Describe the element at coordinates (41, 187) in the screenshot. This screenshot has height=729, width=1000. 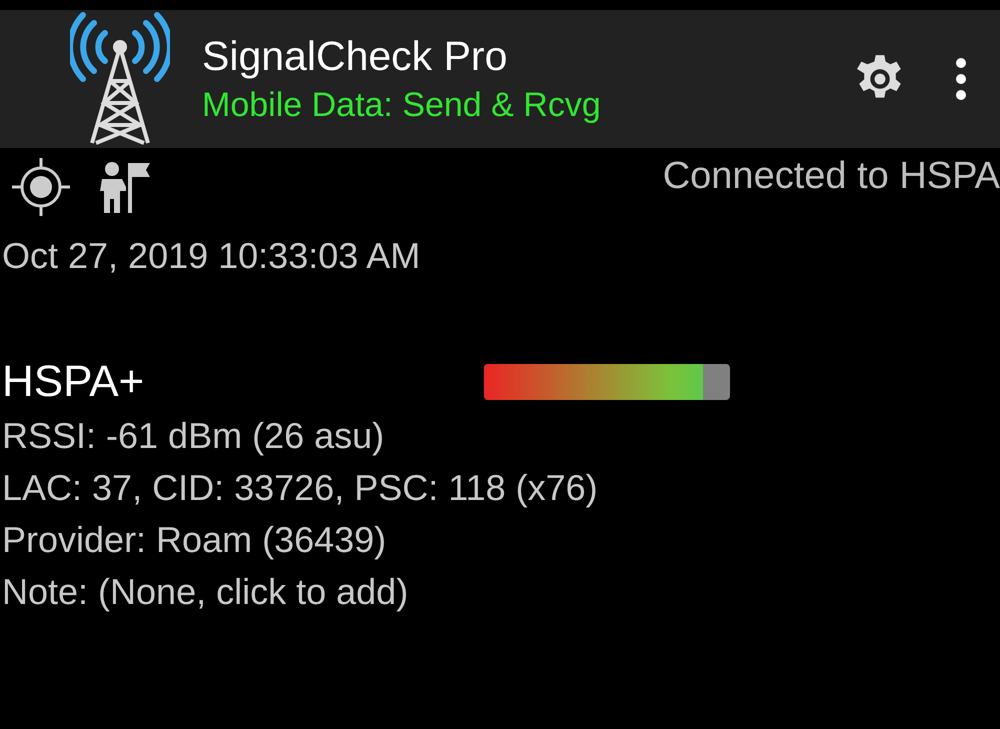
I see `location-target-icon` at that location.